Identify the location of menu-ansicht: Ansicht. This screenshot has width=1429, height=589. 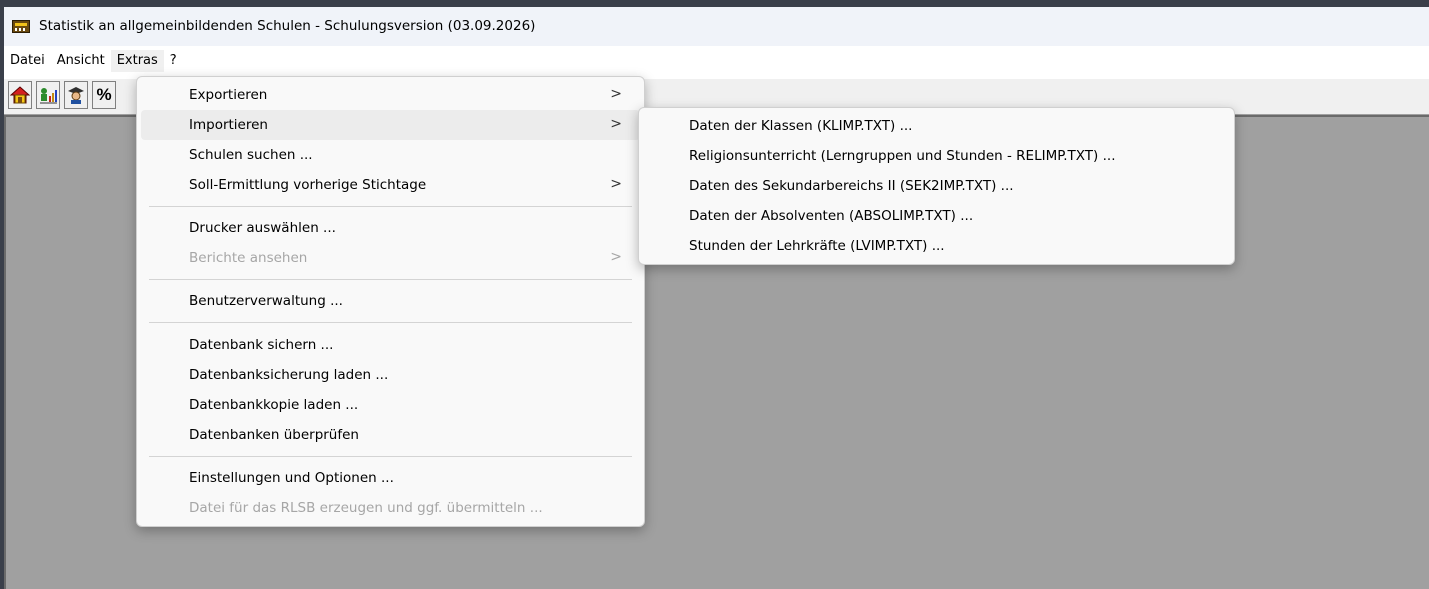
(81, 61).